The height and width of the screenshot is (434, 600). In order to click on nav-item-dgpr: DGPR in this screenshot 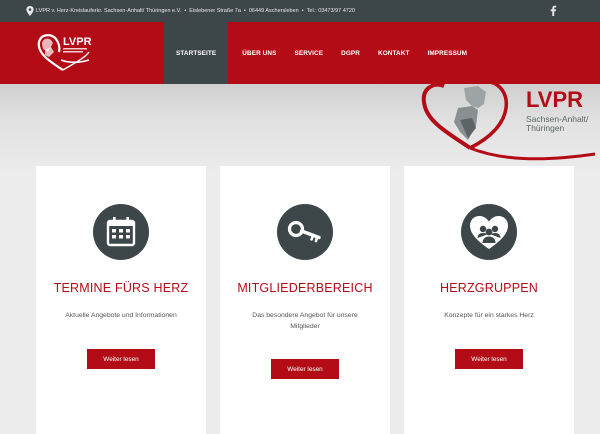, I will do `click(350, 53)`.